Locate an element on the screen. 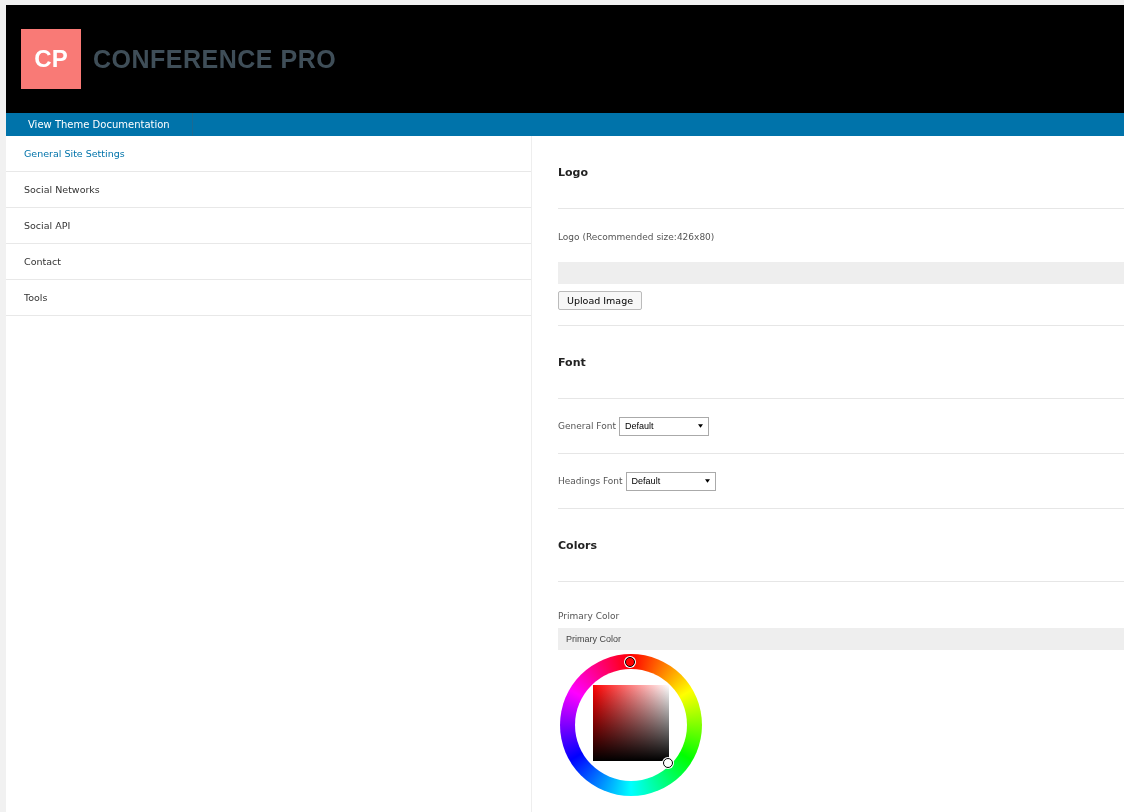 The image size is (1124, 812). sidebar-item: Tools is located at coordinates (268, 298).